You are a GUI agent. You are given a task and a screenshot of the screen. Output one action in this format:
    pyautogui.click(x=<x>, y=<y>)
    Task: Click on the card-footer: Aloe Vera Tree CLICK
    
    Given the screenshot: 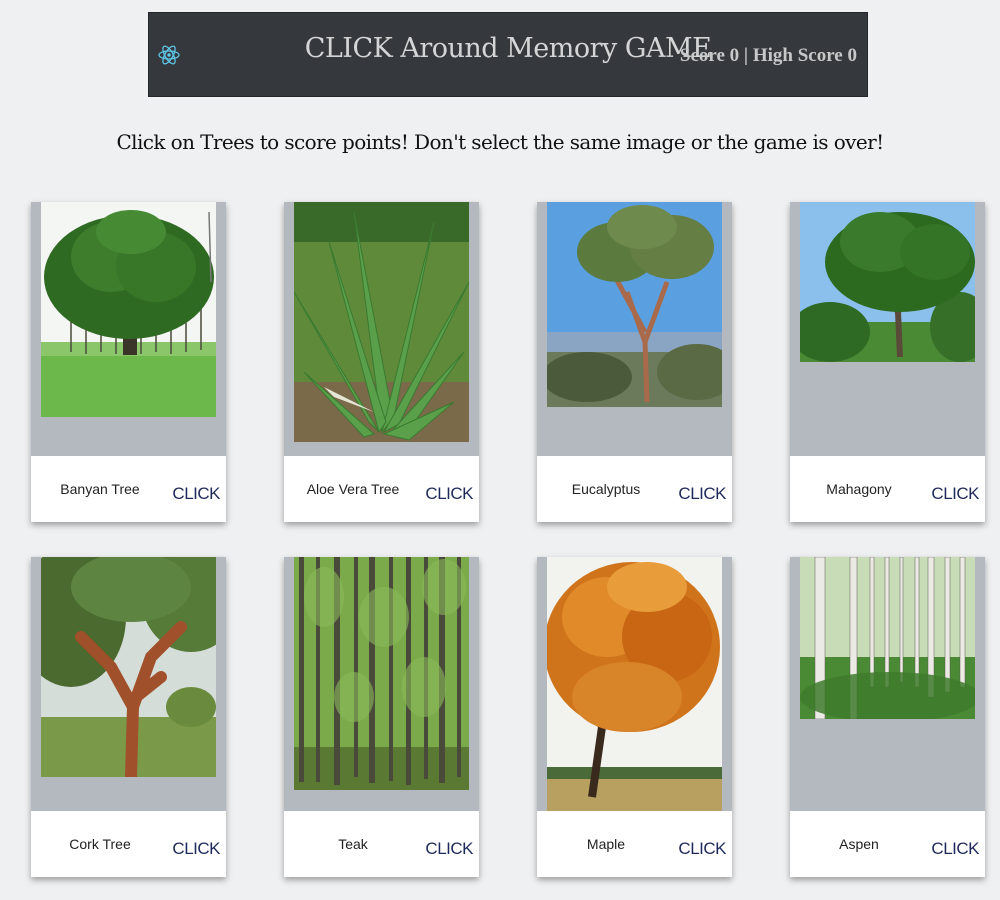 What is the action you would take?
    pyautogui.click(x=381, y=489)
    